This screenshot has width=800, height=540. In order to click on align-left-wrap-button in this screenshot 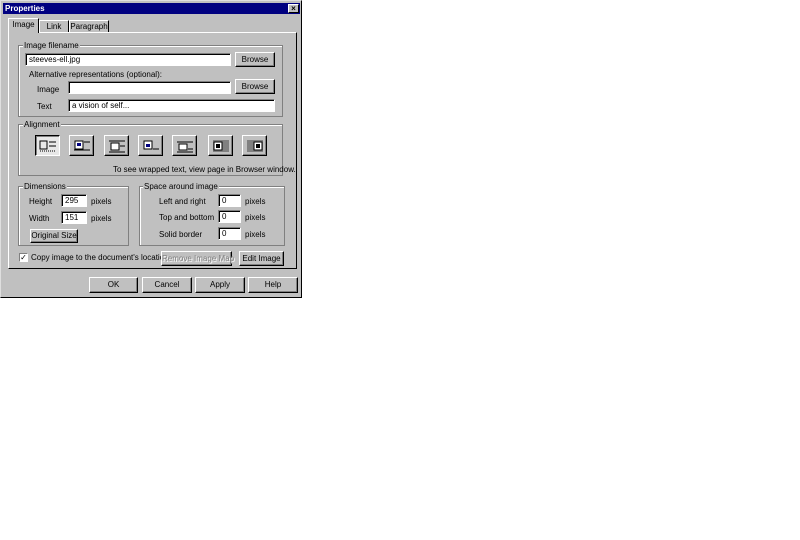, I will do `click(220, 145)`.